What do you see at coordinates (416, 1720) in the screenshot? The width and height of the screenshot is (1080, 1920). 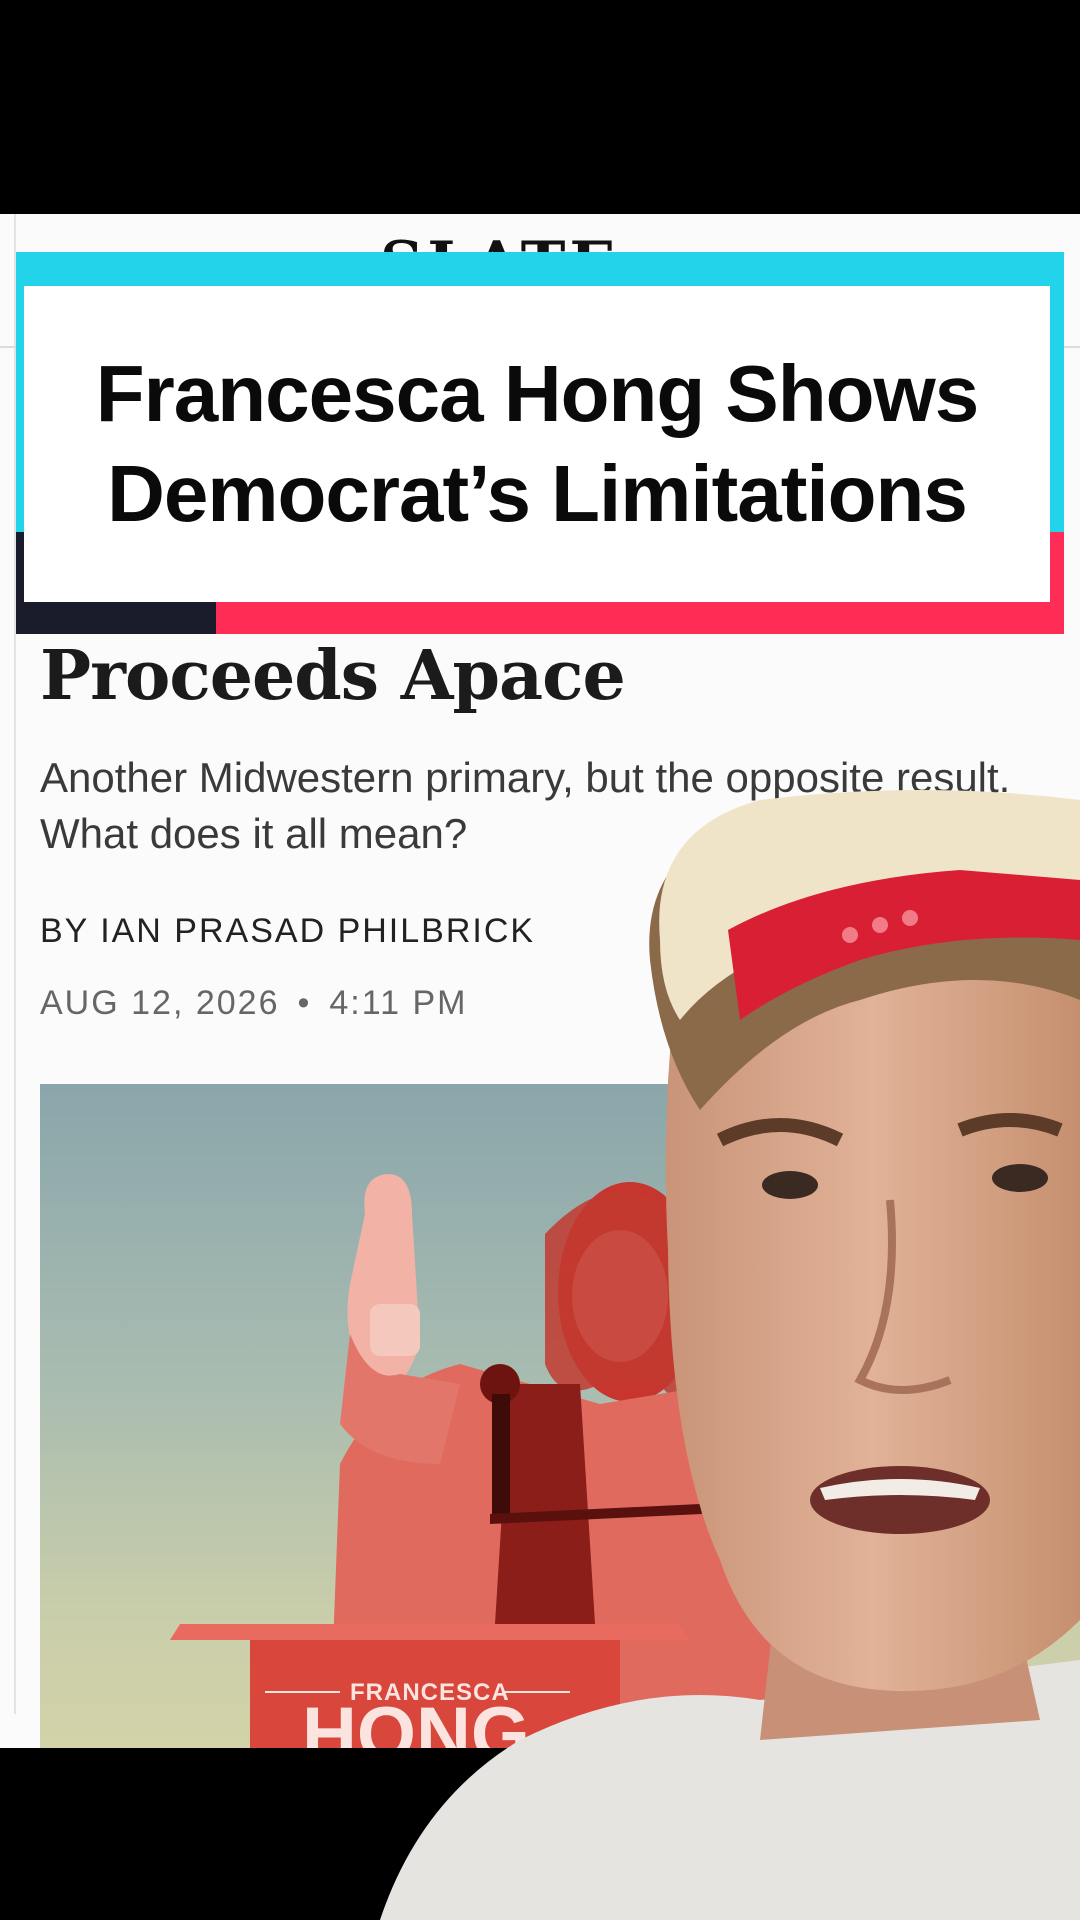 I see `podium-name-bottom: HONG` at bounding box center [416, 1720].